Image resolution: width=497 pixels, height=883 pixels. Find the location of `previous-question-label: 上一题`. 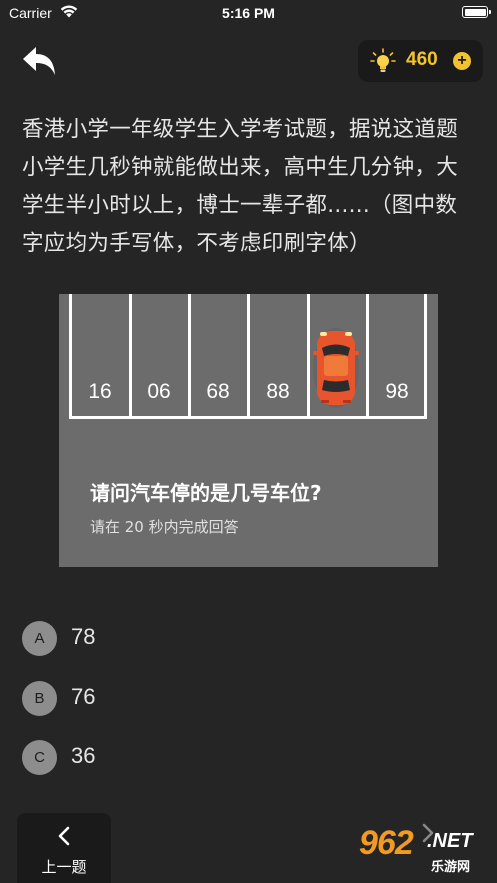

previous-question-label: 上一题 is located at coordinates (64, 867).